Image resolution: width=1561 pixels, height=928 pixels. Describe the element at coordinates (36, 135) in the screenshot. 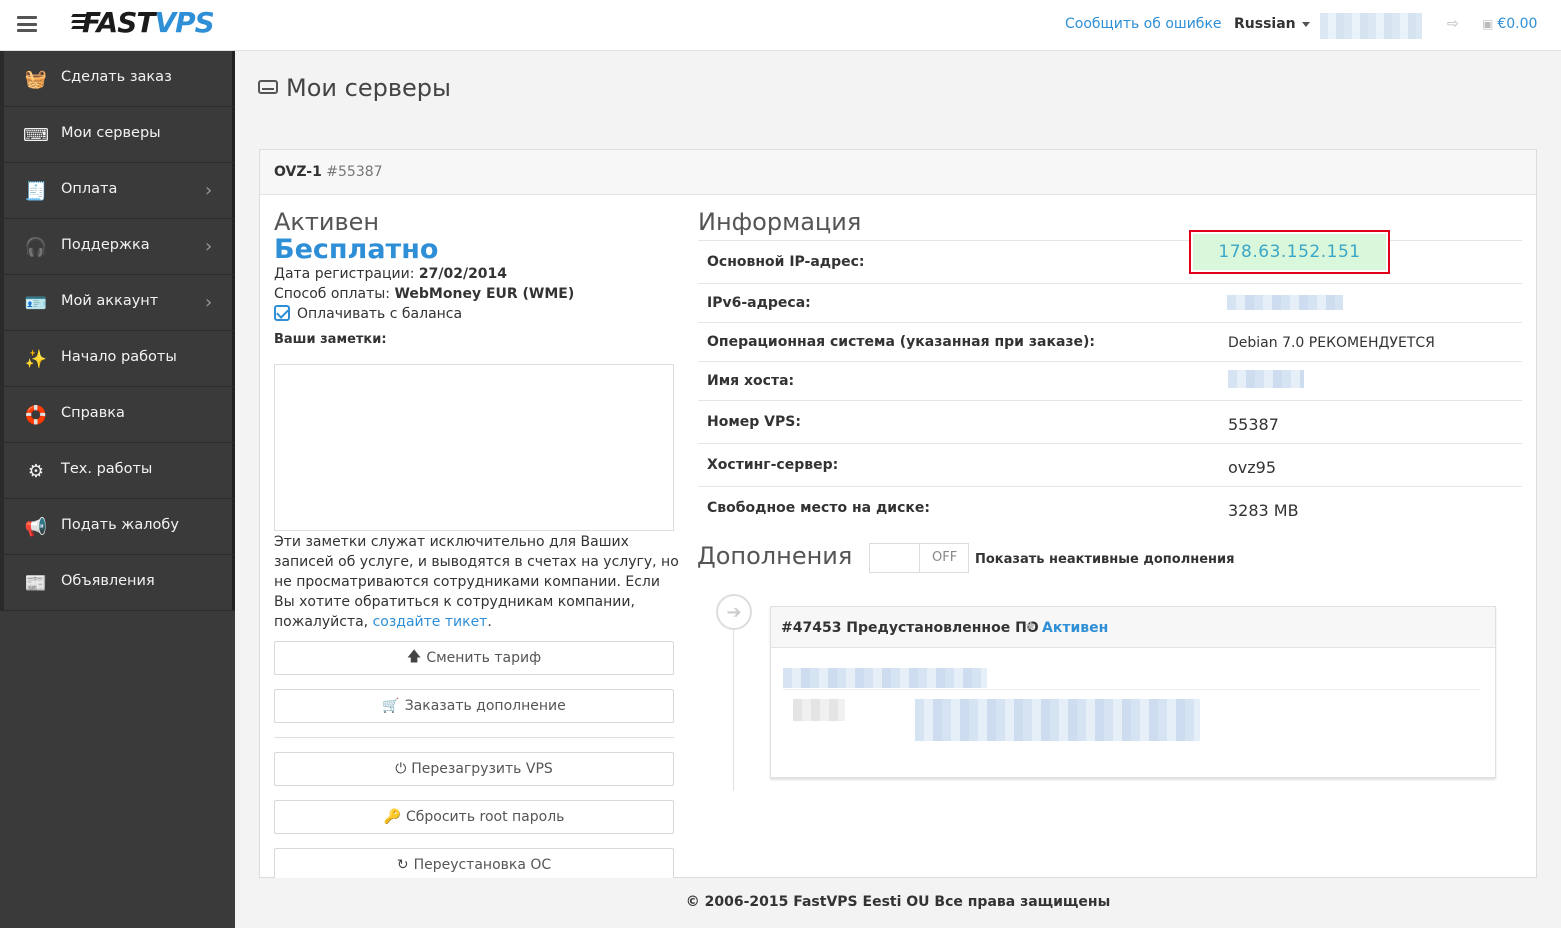

I see `keyboard-icon: ⌨` at that location.